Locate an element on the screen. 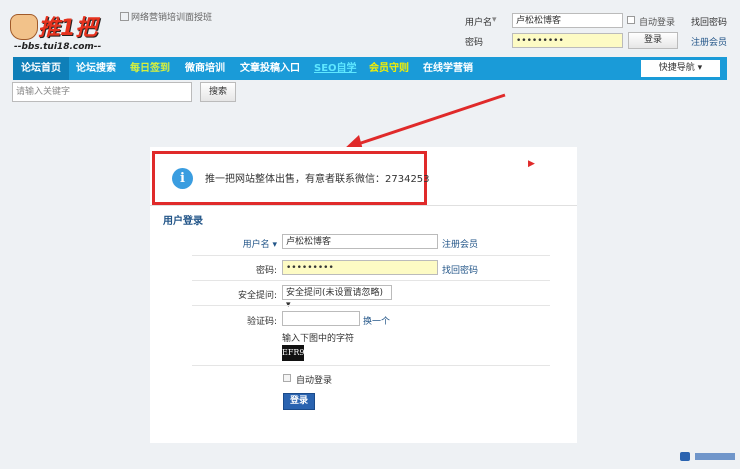 The width and height of the screenshot is (740, 469). header-login-button: 登录 is located at coordinates (653, 40).